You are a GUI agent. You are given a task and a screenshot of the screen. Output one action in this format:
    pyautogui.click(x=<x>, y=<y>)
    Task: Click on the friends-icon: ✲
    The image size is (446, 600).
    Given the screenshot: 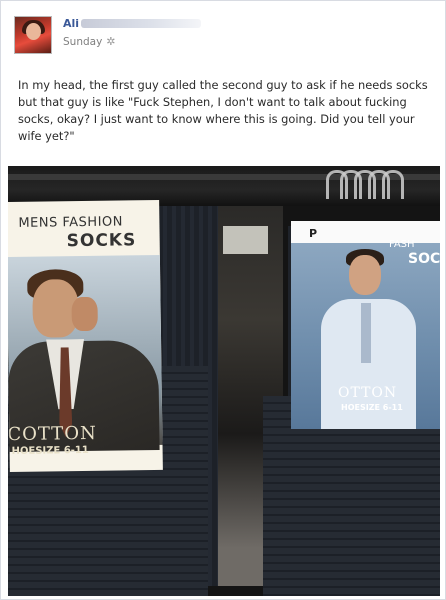 What is the action you would take?
    pyautogui.click(x=110, y=41)
    